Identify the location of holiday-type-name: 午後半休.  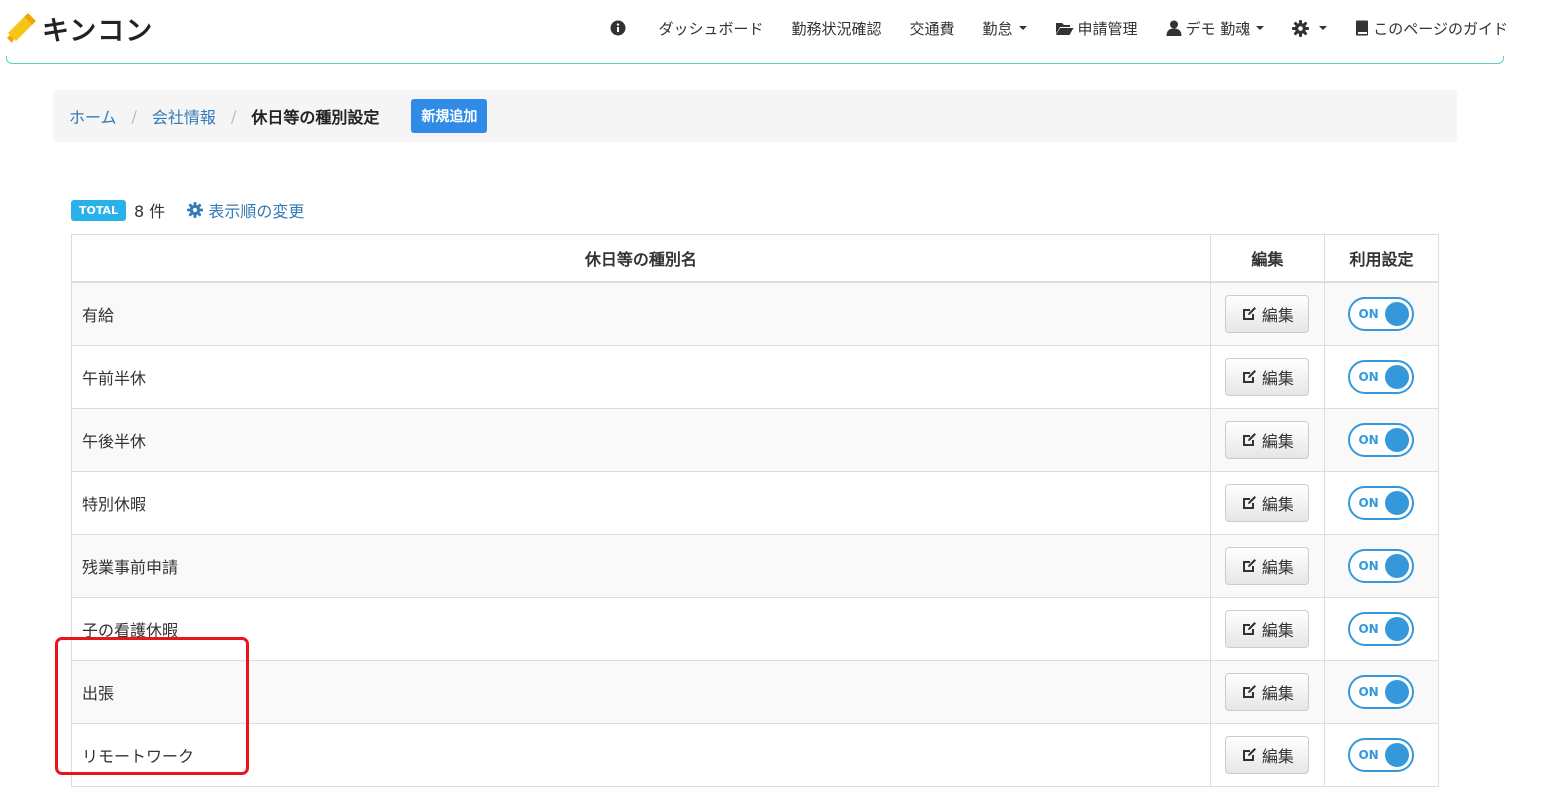
(641, 440).